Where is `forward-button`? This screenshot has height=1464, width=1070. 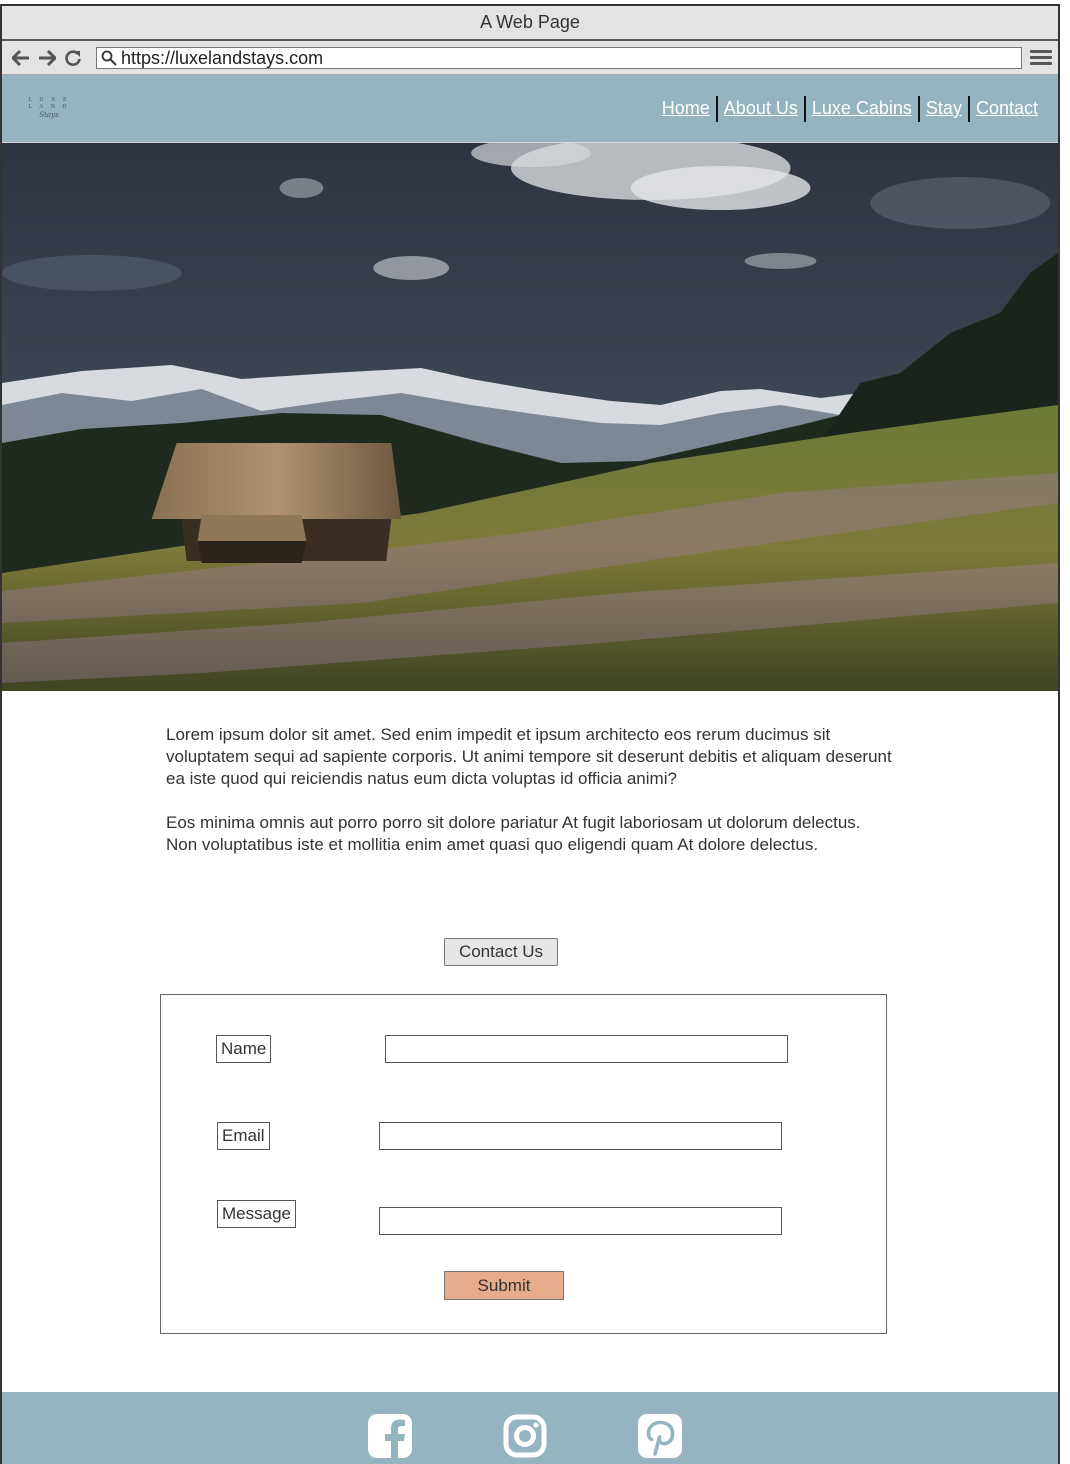 forward-button is located at coordinates (47, 58).